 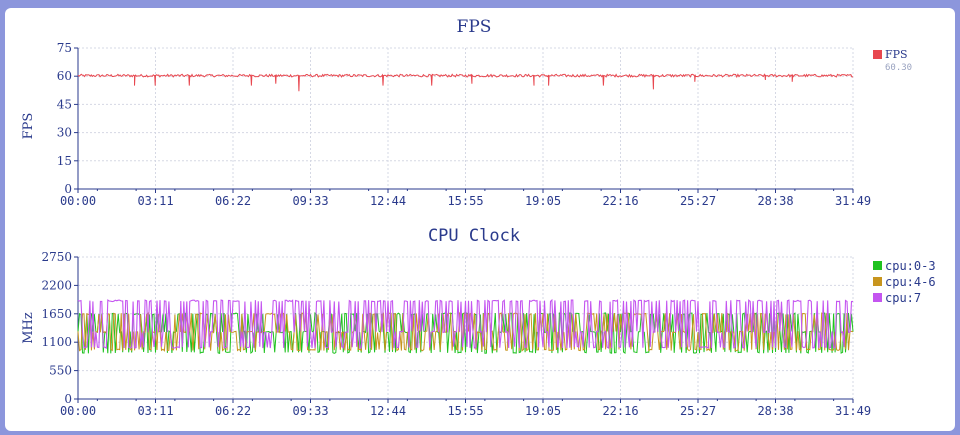 I want to click on fps-xtick-label: 09:33, so click(x=310, y=201).